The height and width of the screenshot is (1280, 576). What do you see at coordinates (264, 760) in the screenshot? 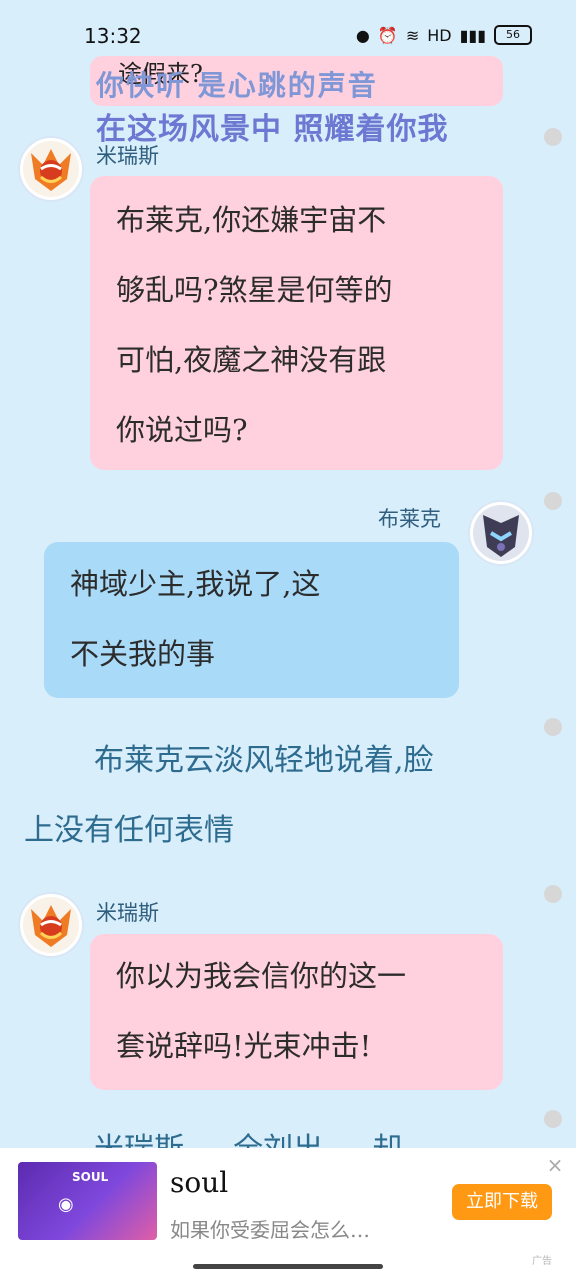
I see `narration-line: 布莱克云淡风轻地说着,脸` at bounding box center [264, 760].